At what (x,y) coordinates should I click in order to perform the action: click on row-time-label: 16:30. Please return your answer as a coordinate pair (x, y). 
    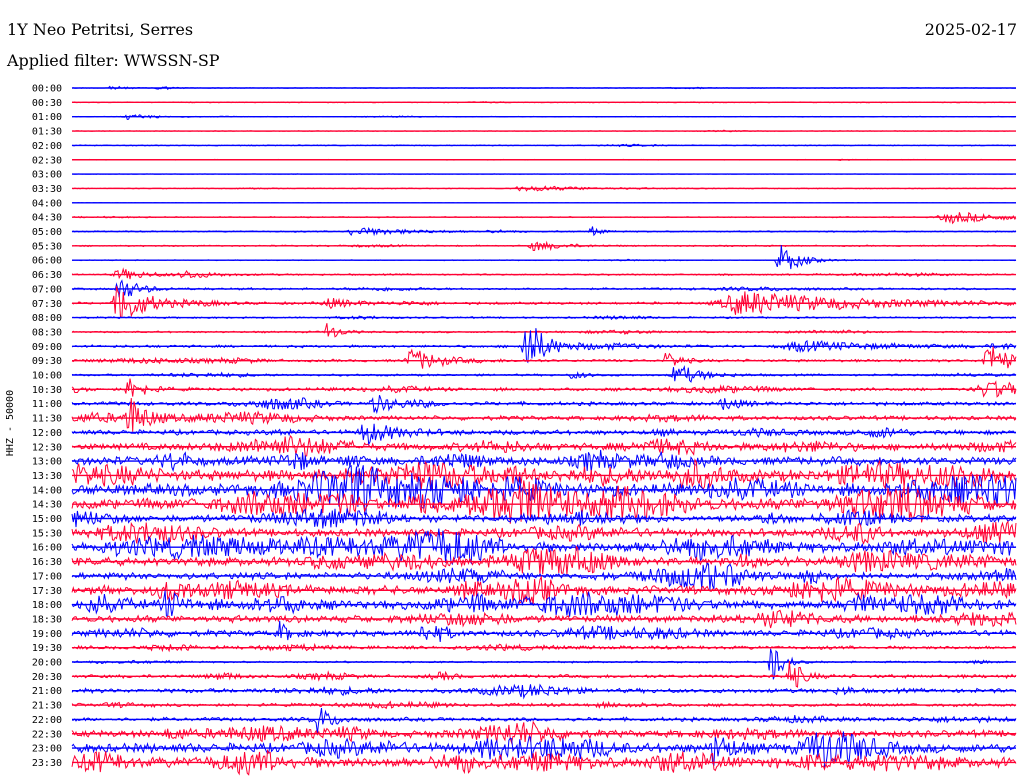
    Looking at the image, I should click on (47, 562).